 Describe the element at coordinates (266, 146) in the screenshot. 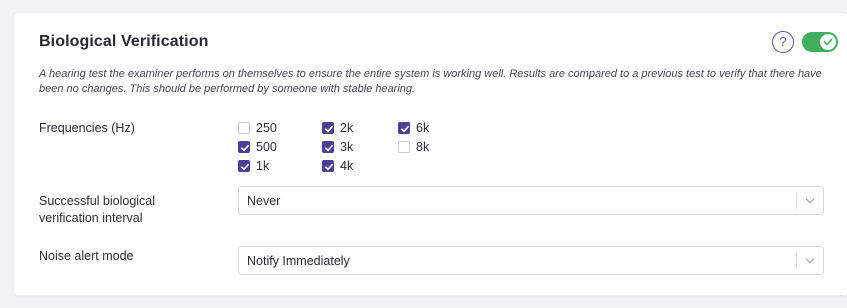

I see `frequency-label: 500` at that location.